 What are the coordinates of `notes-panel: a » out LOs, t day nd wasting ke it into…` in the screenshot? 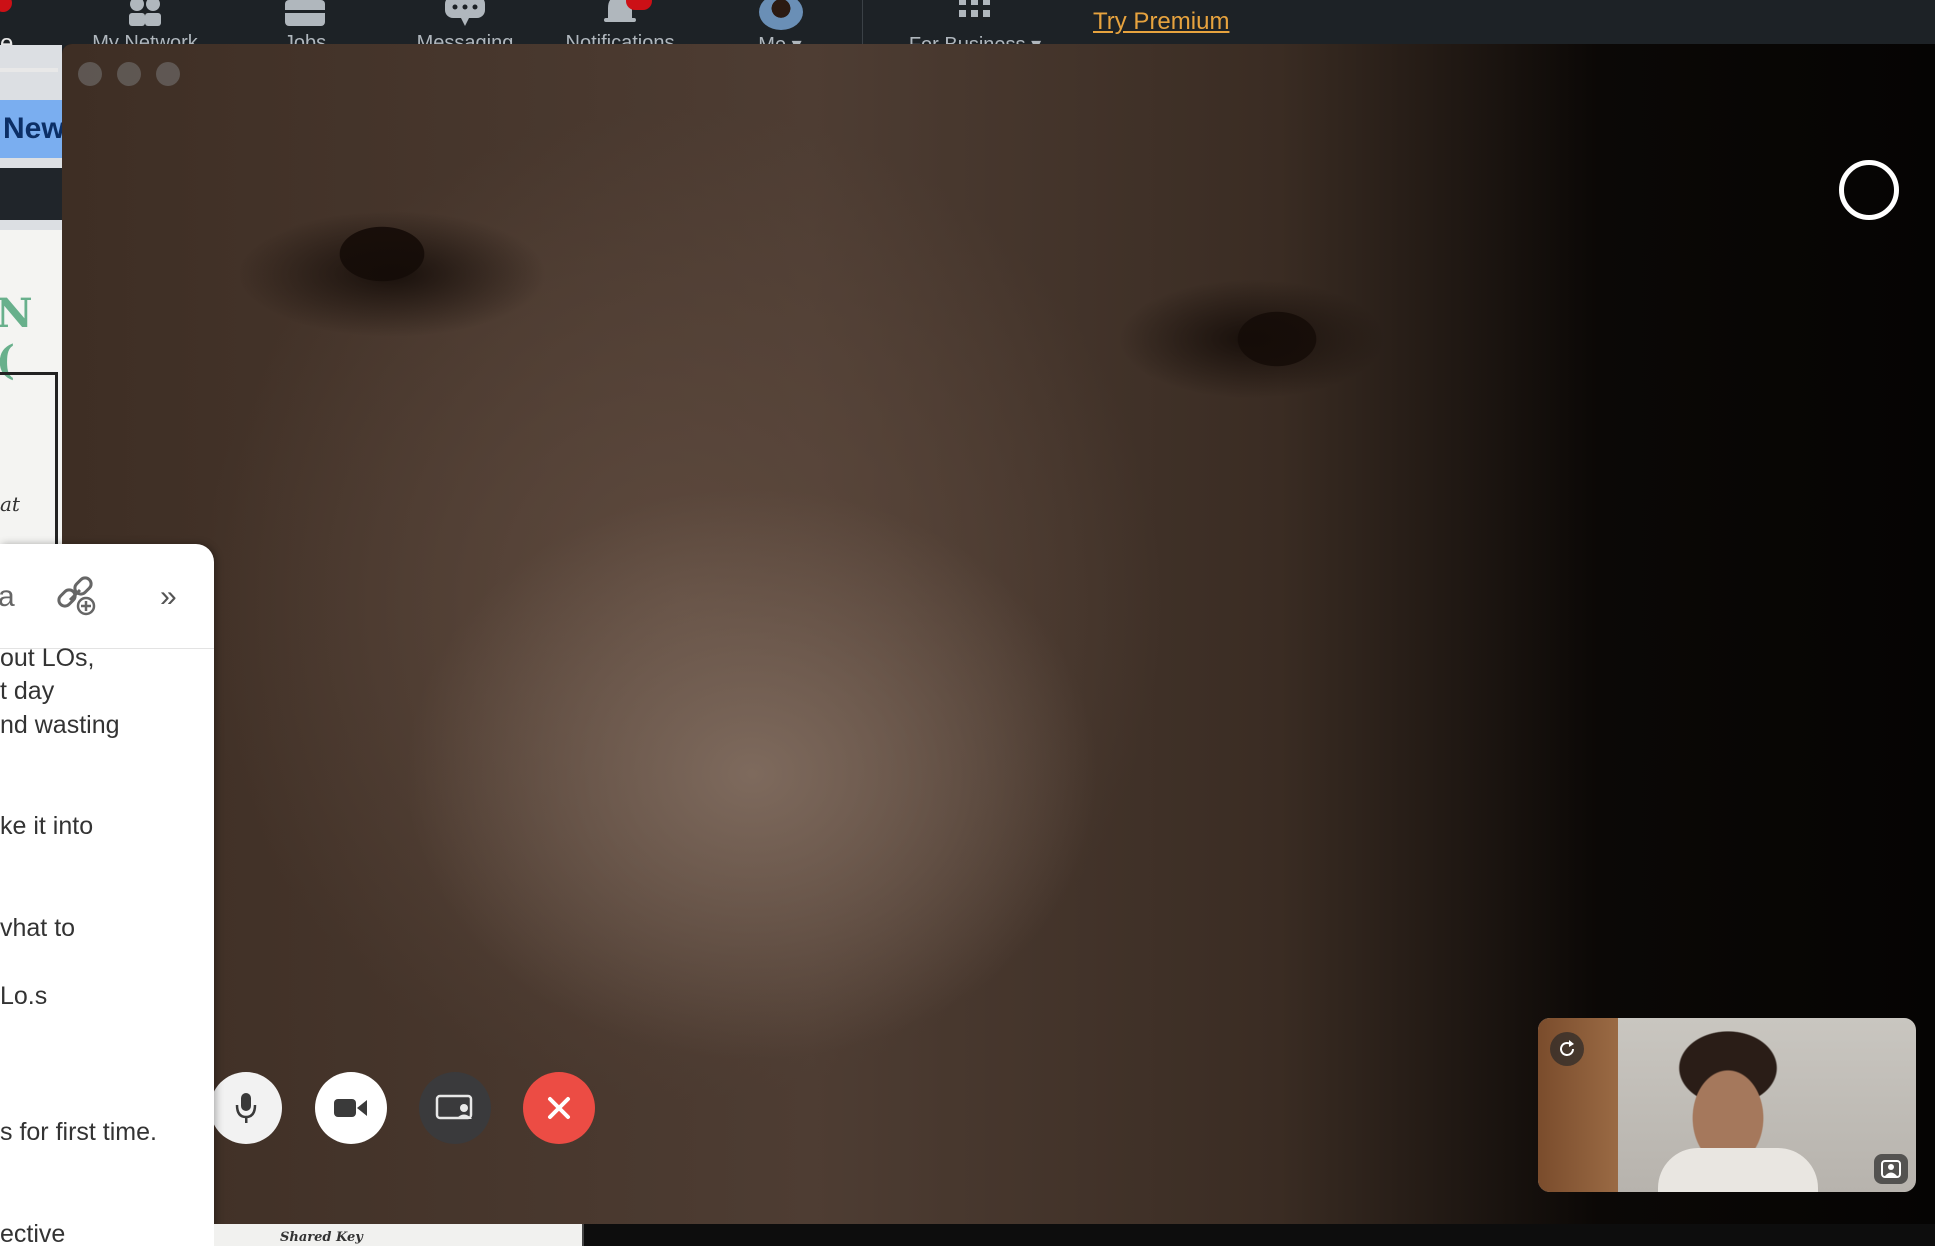 It's located at (107, 895).